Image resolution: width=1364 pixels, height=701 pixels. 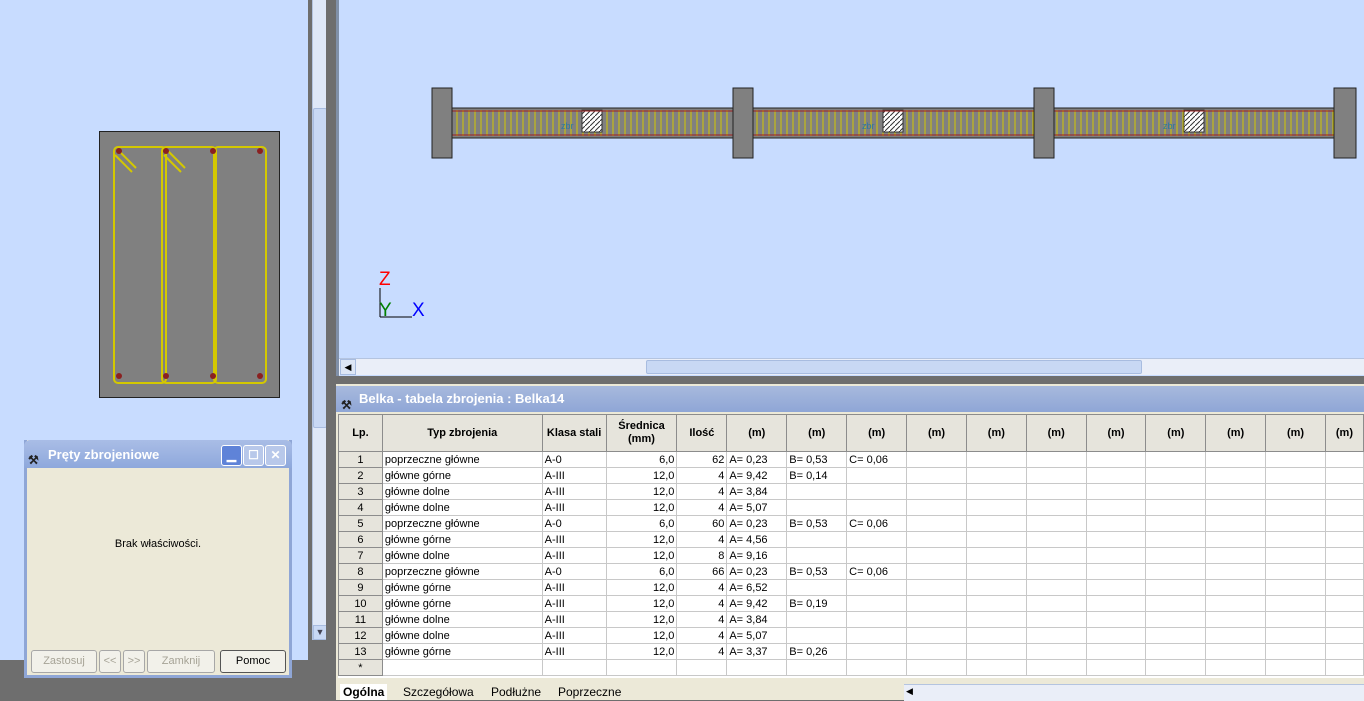 What do you see at coordinates (360, 571) in the screenshot?
I see `row-header-cell: 8` at bounding box center [360, 571].